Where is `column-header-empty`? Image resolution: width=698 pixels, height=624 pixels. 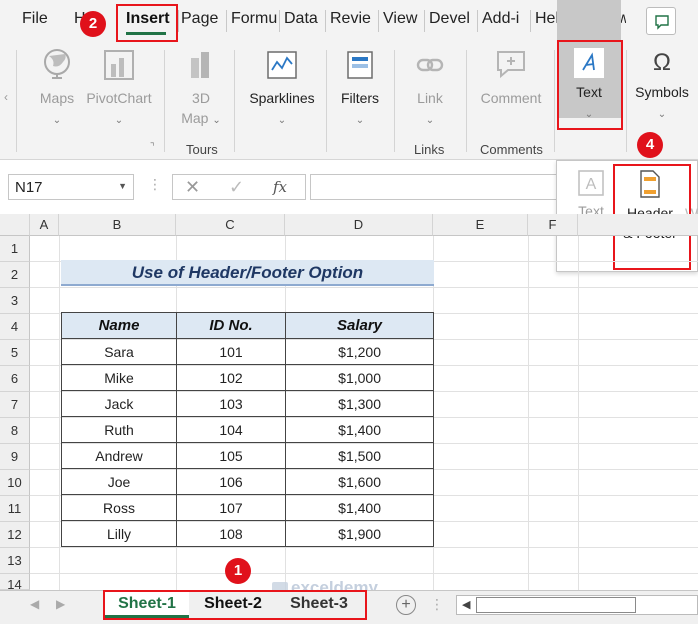
column-header-empty is located at coordinates (638, 225).